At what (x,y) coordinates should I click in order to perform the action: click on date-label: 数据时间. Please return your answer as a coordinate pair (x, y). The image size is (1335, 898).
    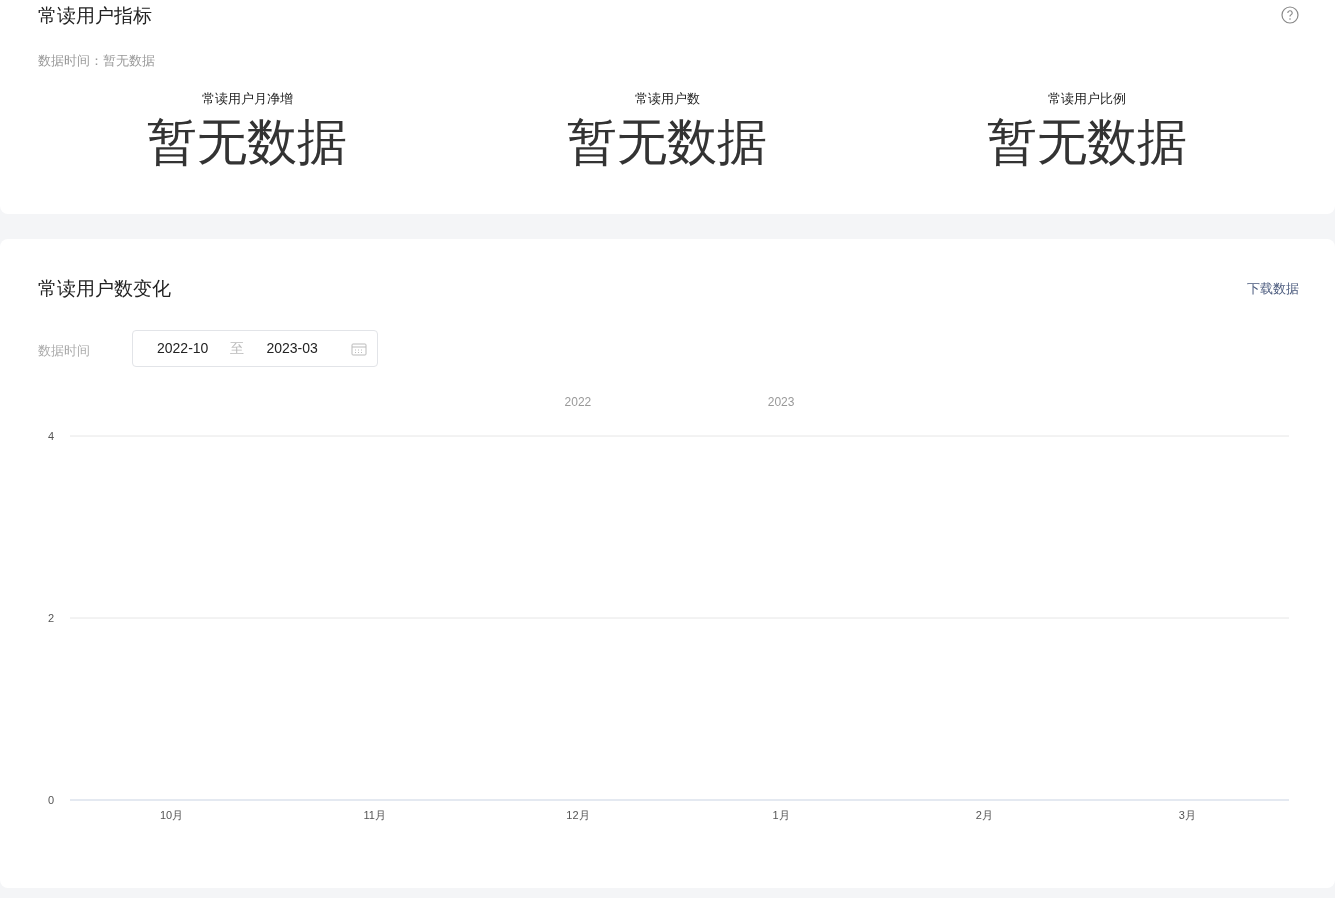
    Looking at the image, I should click on (64, 350).